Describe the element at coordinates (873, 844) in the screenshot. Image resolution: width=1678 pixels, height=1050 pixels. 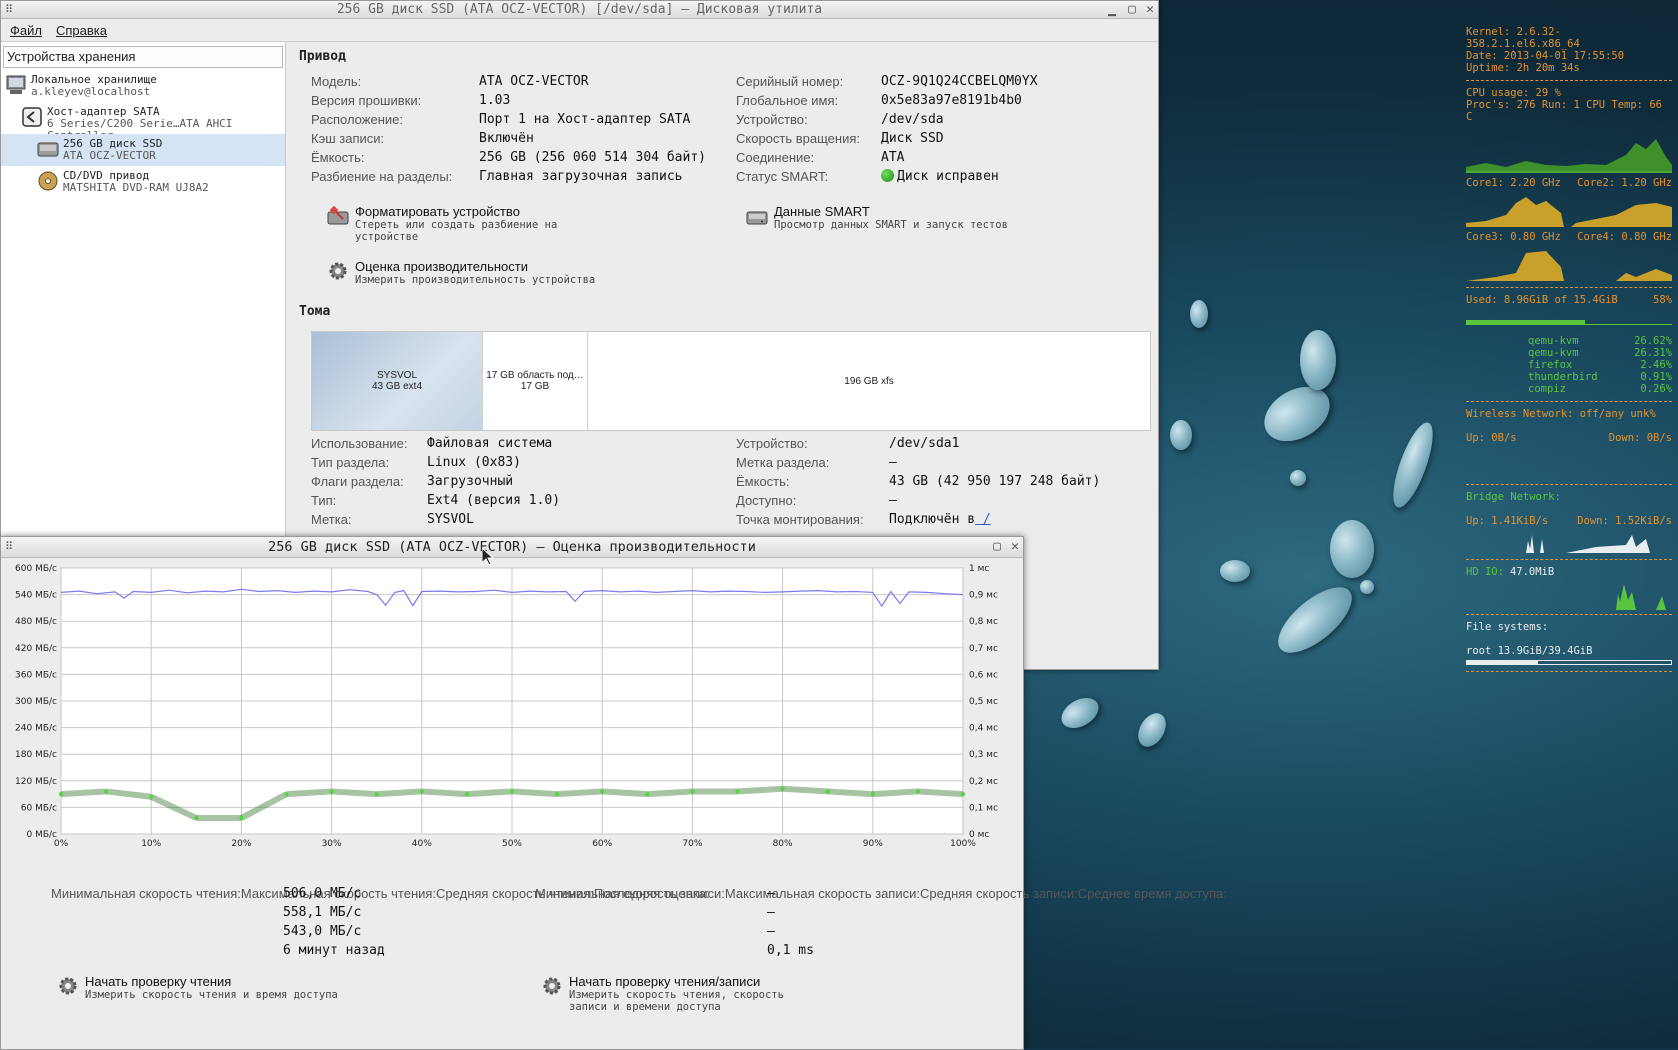
I see `x-tick-label: 90%` at that location.